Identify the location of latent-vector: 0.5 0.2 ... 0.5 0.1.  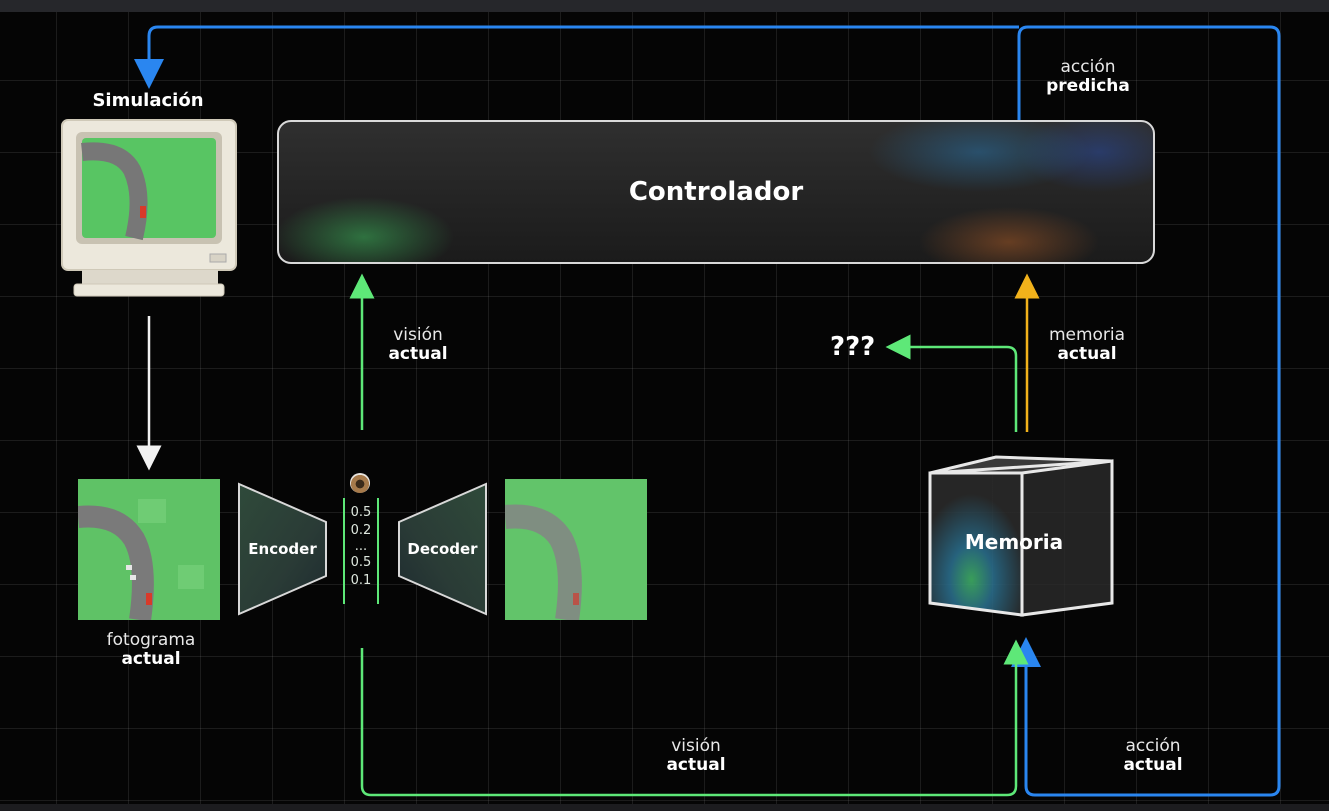
(361, 551).